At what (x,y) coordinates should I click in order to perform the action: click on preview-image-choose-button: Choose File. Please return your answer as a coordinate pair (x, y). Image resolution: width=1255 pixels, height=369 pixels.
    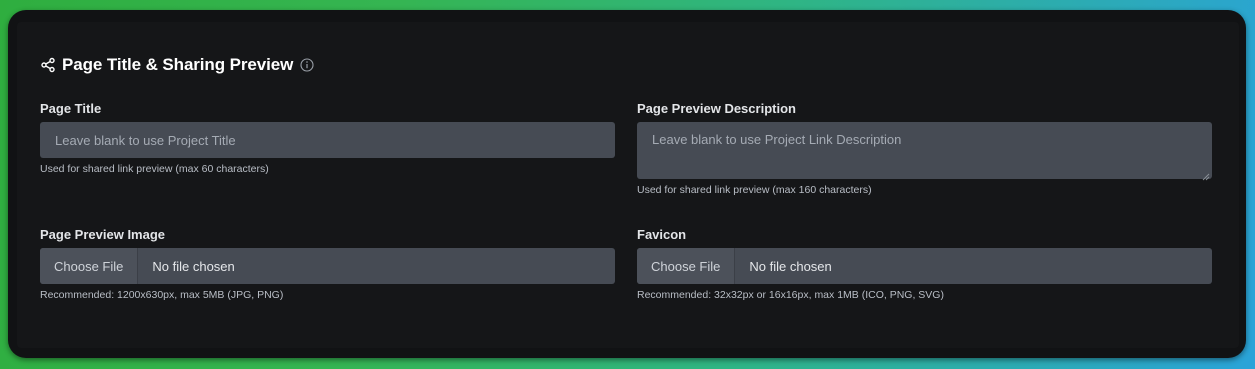
    Looking at the image, I should click on (89, 266).